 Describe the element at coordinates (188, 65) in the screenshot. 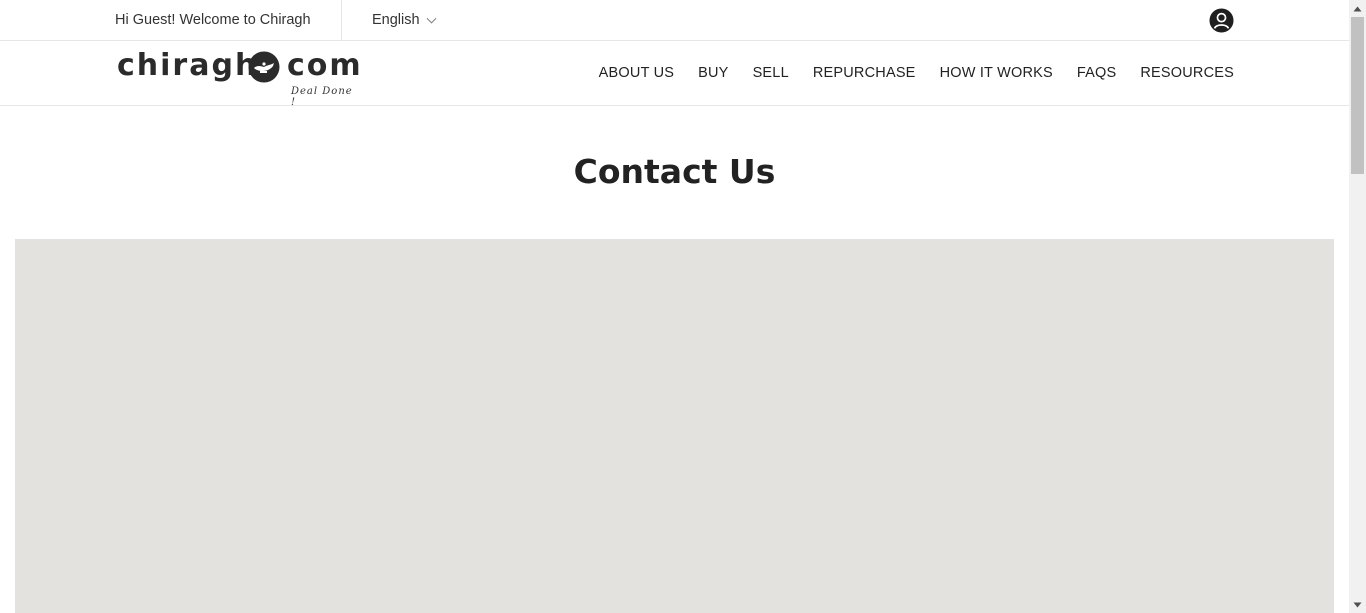

I see `logo-word-left: chiragh` at that location.